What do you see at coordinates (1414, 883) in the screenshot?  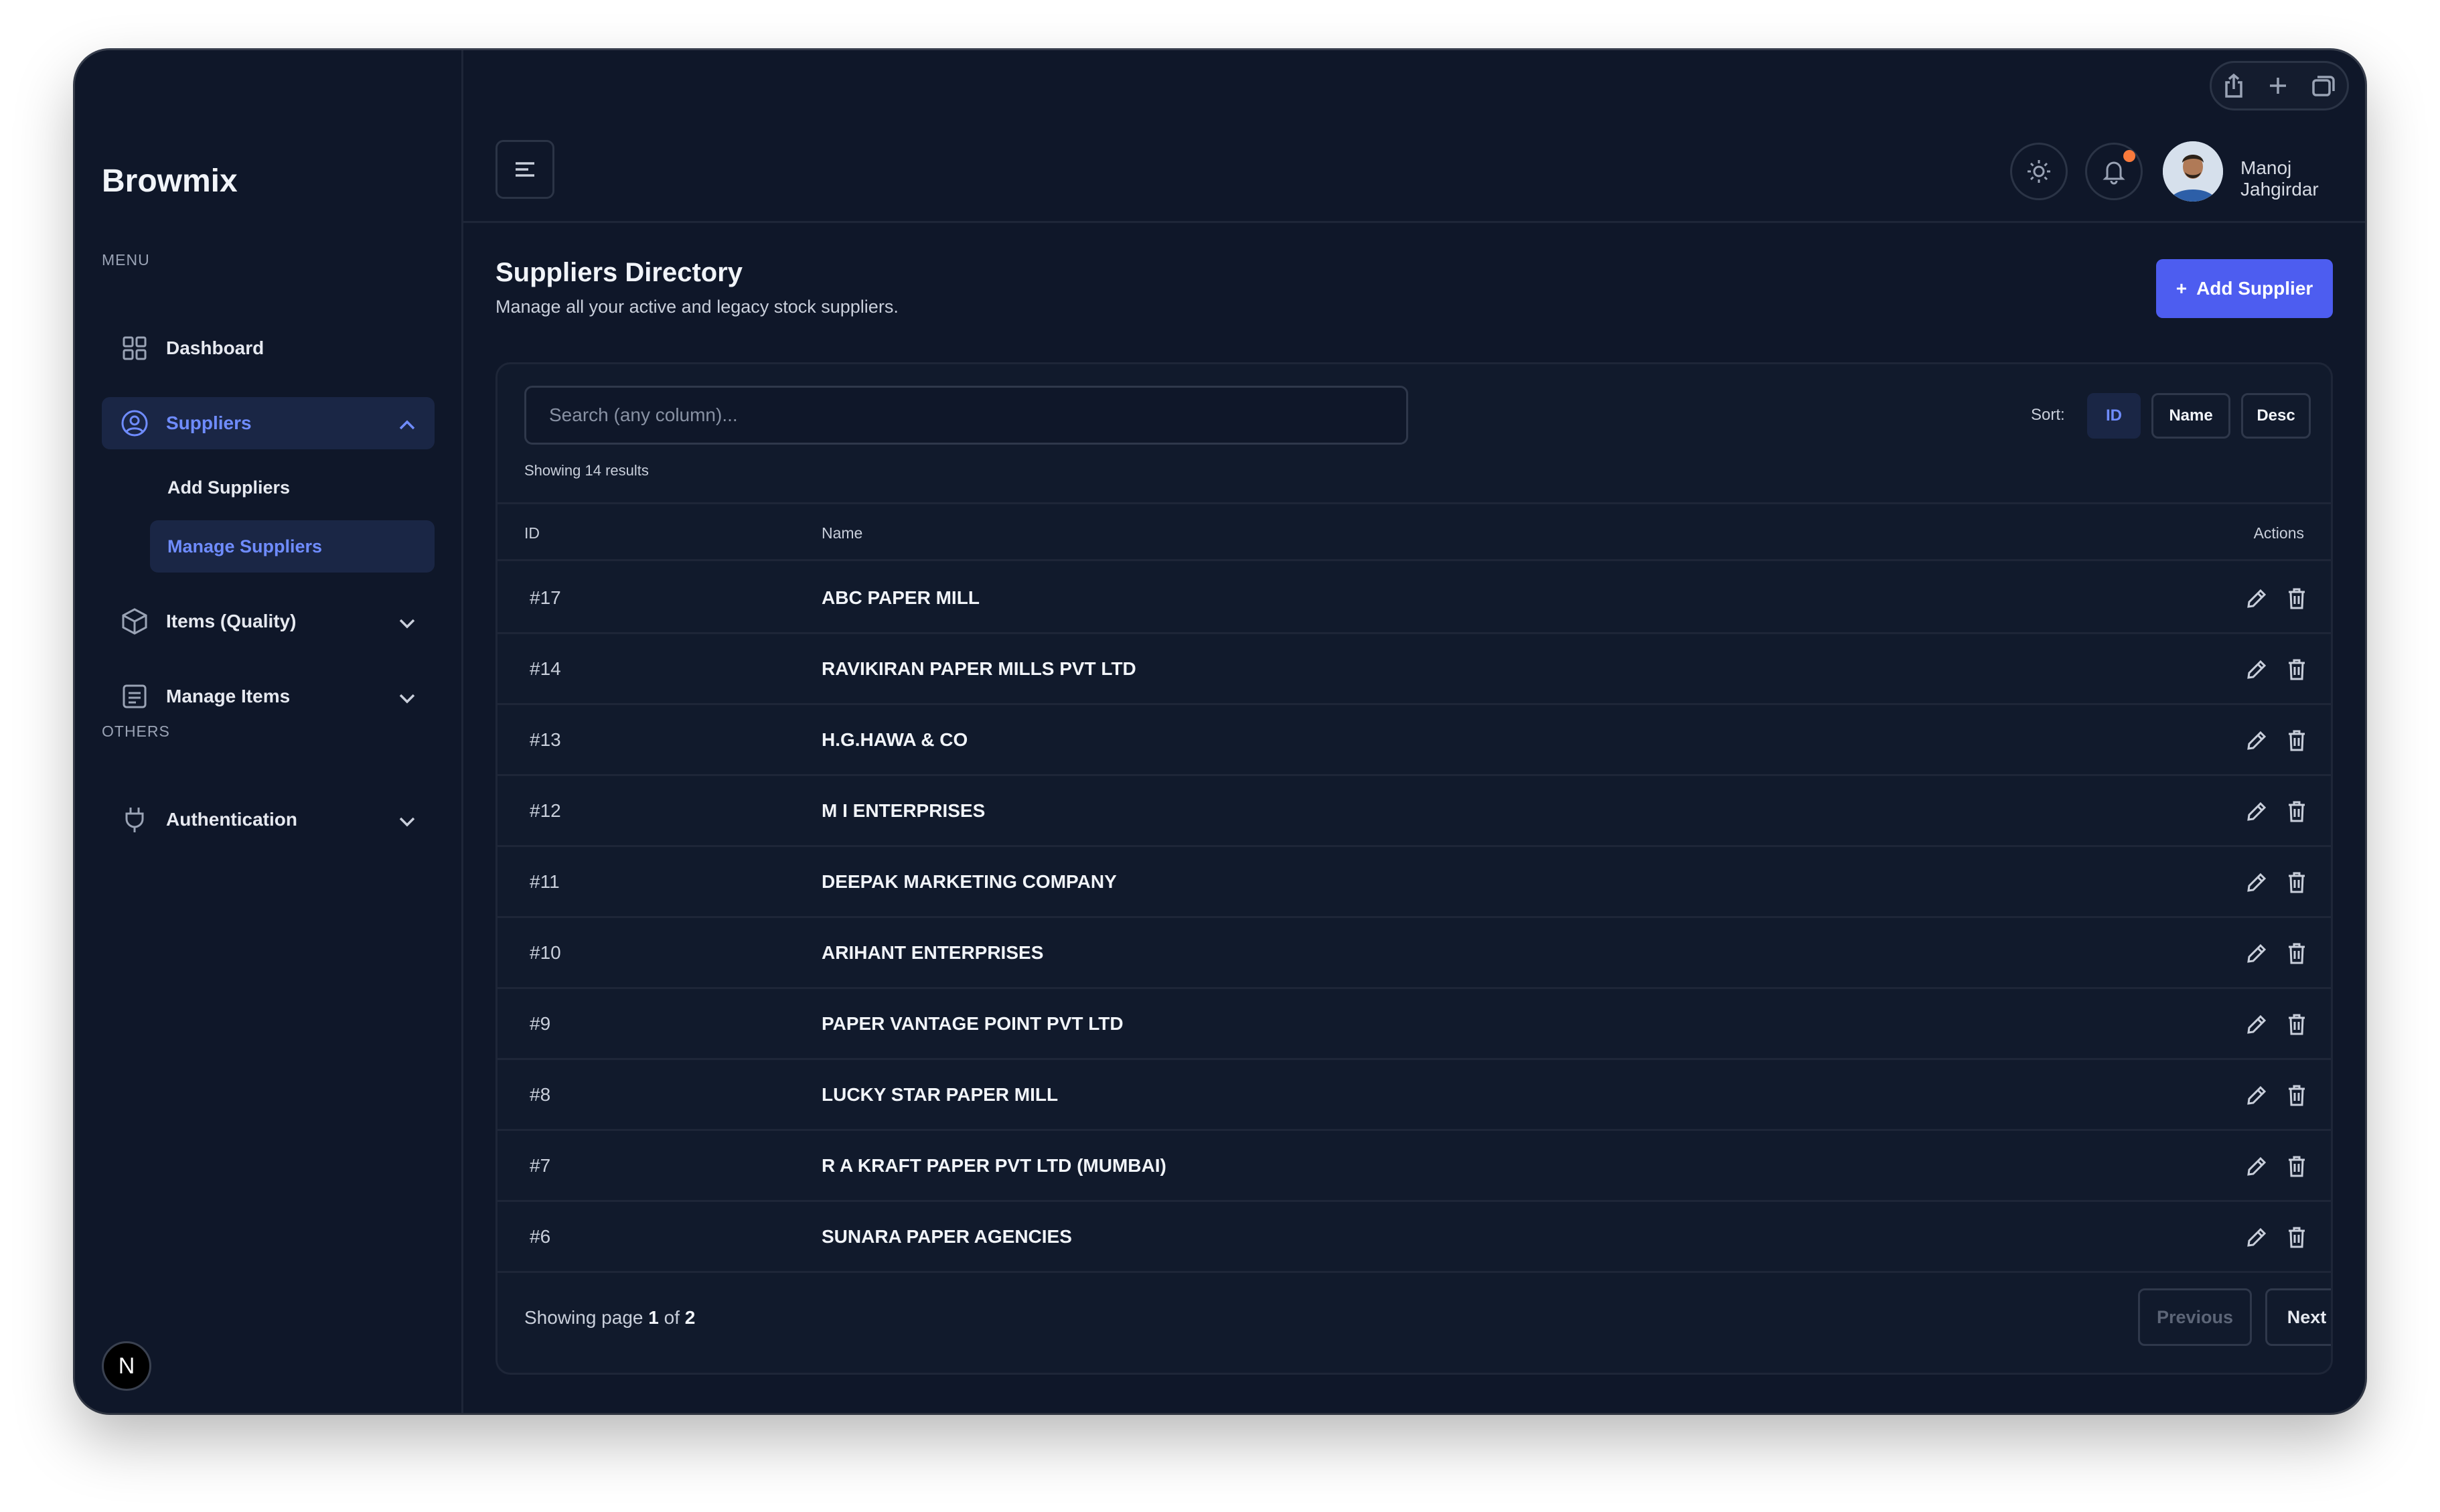 I see `table-row: #11 DEEPAK MARKETING COMPANY` at bounding box center [1414, 883].